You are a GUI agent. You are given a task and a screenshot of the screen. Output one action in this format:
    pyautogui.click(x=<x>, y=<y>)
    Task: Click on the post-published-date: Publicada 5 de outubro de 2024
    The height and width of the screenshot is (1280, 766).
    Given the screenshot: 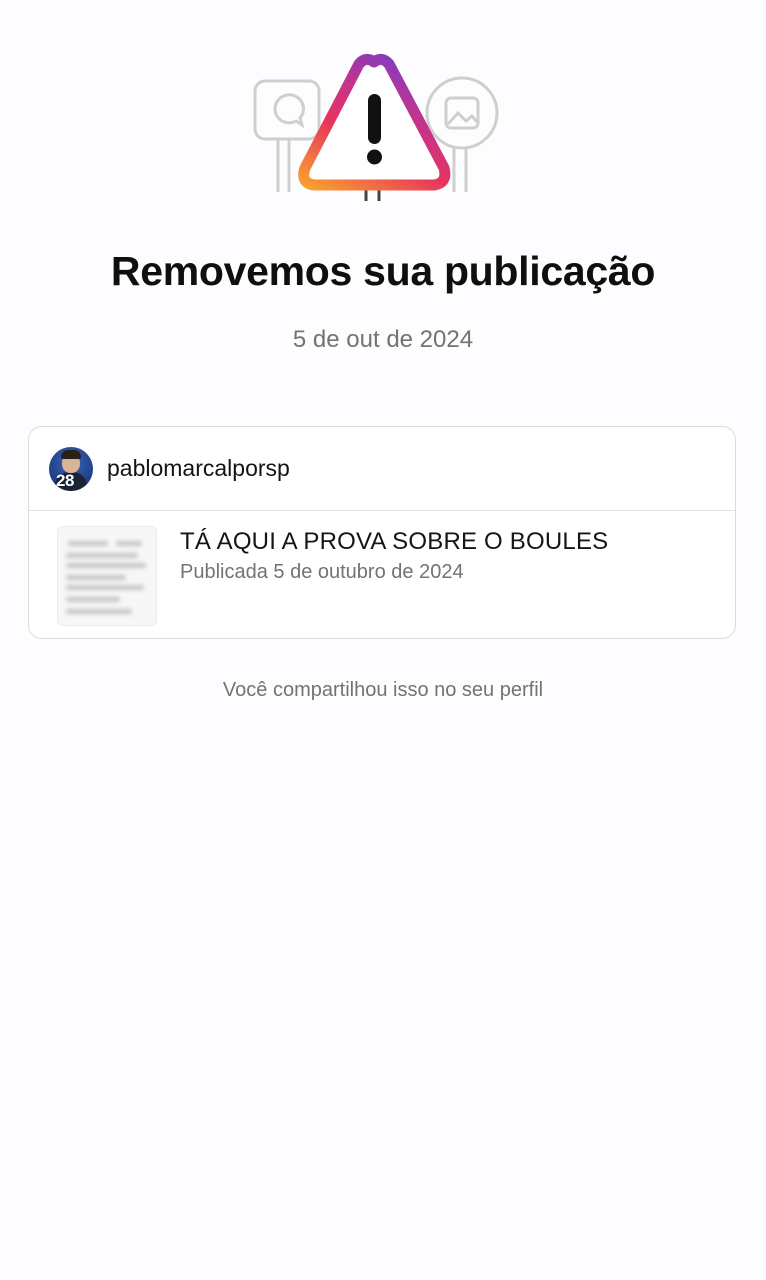 What is the action you would take?
    pyautogui.click(x=322, y=572)
    